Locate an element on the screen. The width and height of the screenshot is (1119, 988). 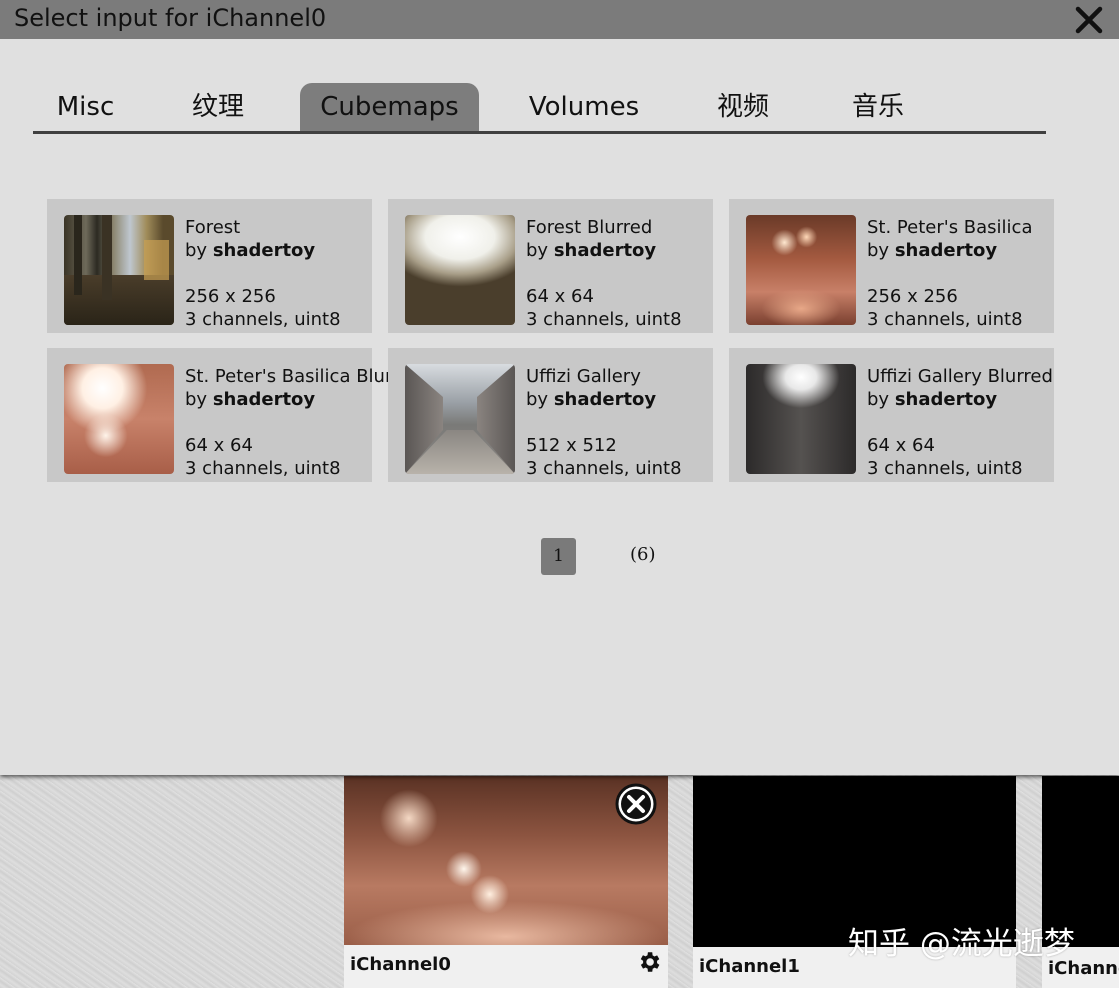
tab-textures: 纹理 is located at coordinates (218, 107).